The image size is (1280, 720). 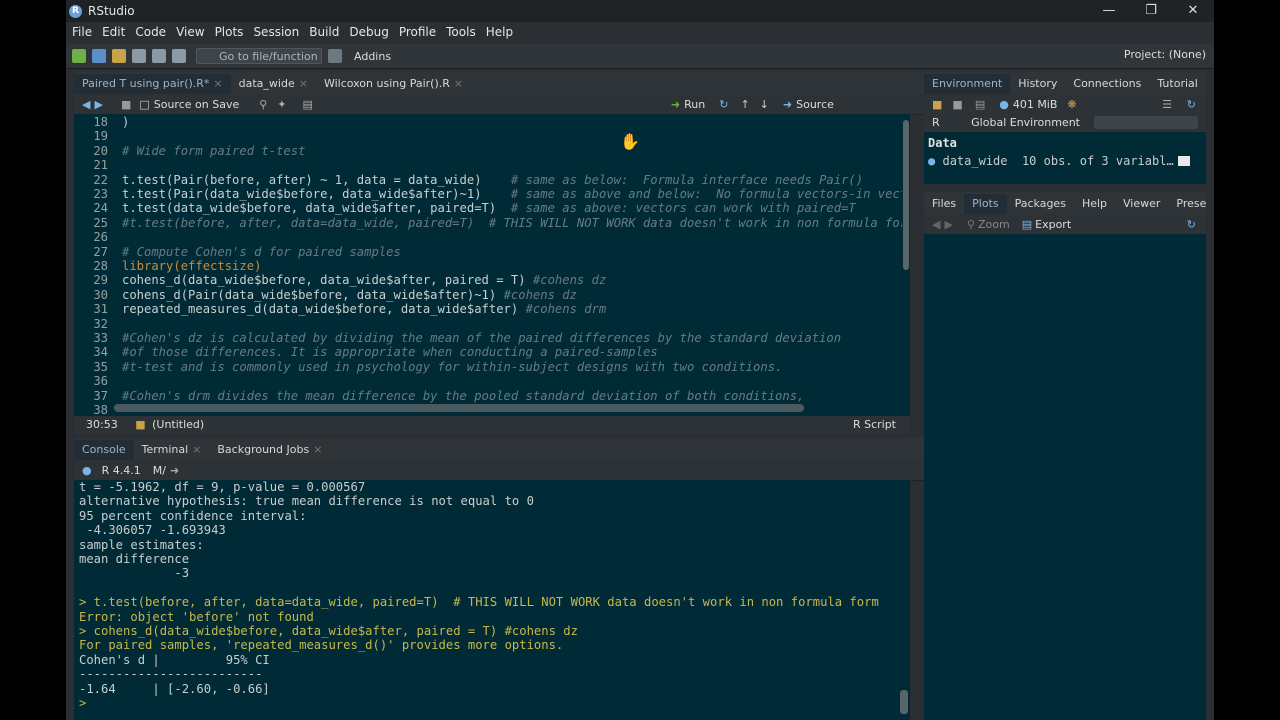 I want to click on broom-icon: ❋, so click(x=1071, y=104).